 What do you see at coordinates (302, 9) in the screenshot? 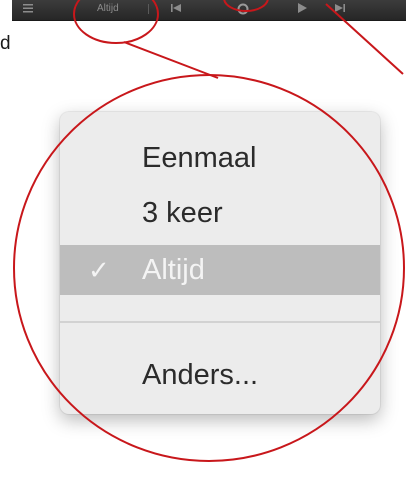
I see `play-icon` at bounding box center [302, 9].